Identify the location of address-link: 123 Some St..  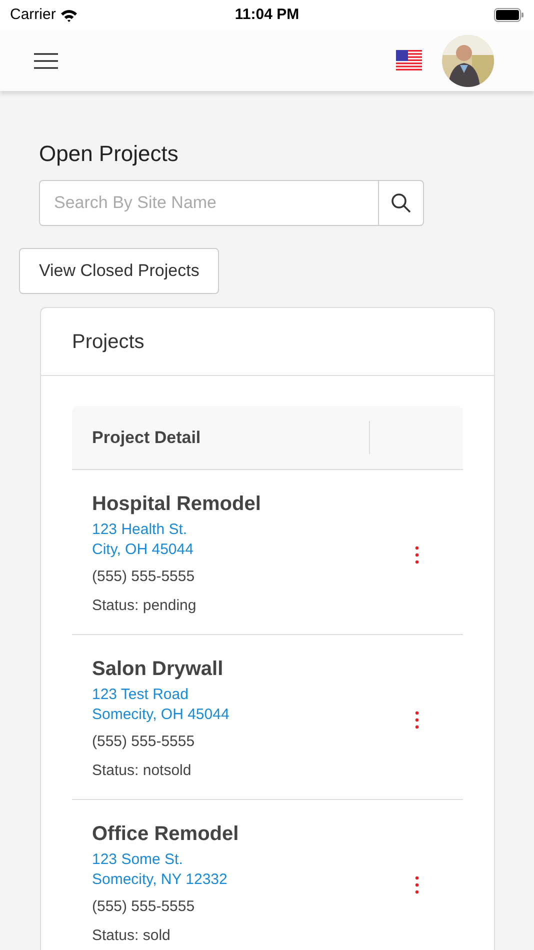
(253, 860).